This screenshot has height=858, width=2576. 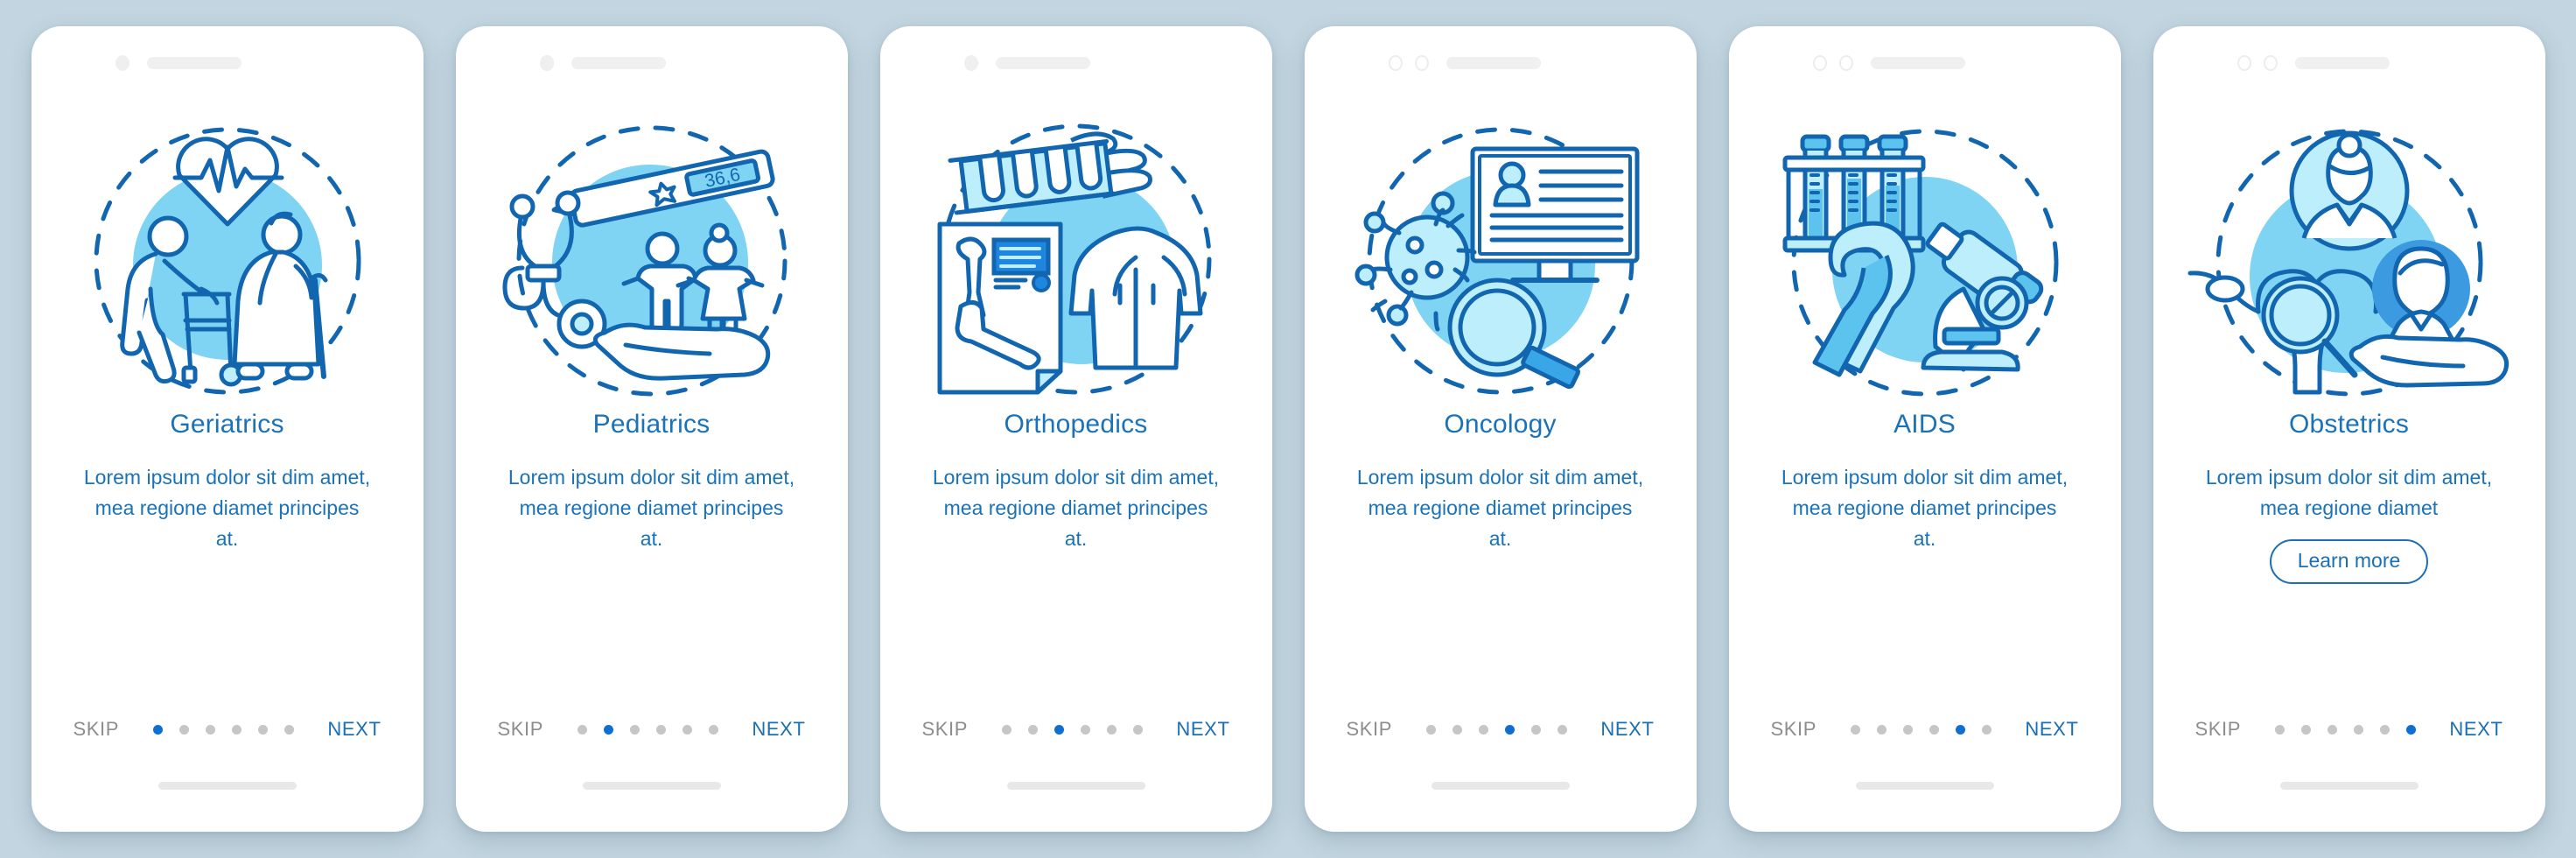 I want to click on obstetrics-illustration, so click(x=2349, y=252).